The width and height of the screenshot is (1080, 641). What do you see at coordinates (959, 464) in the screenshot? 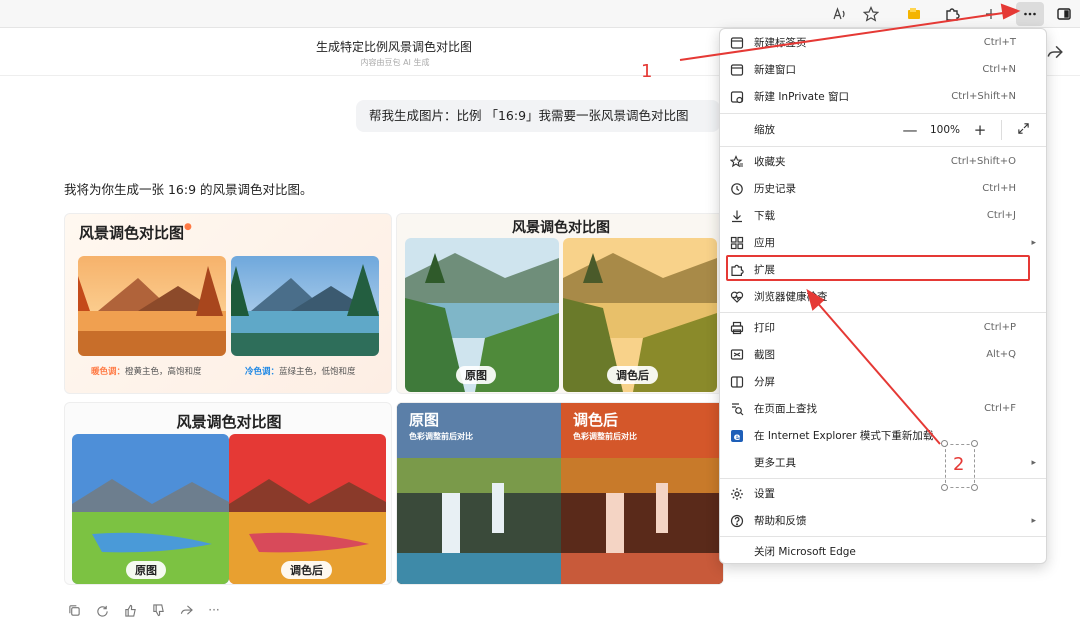
I see `annotation-step-2: 2` at bounding box center [959, 464].